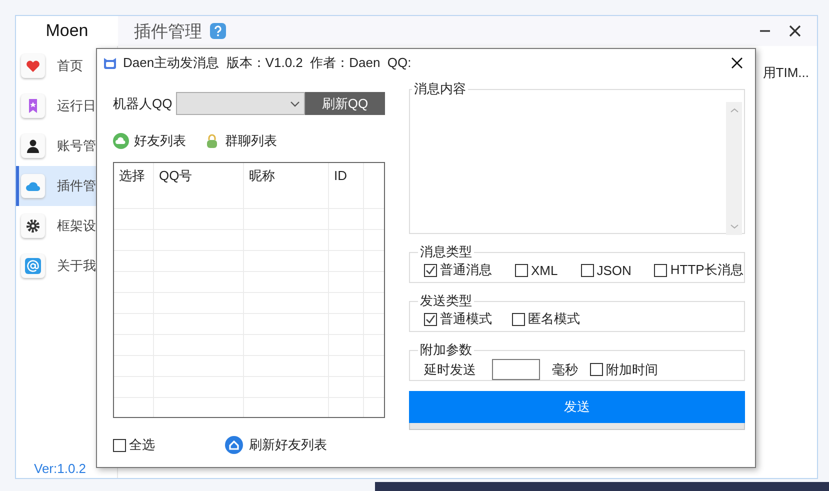 The height and width of the screenshot is (491, 829). I want to click on checkbox-label: 匿名模式, so click(554, 319).